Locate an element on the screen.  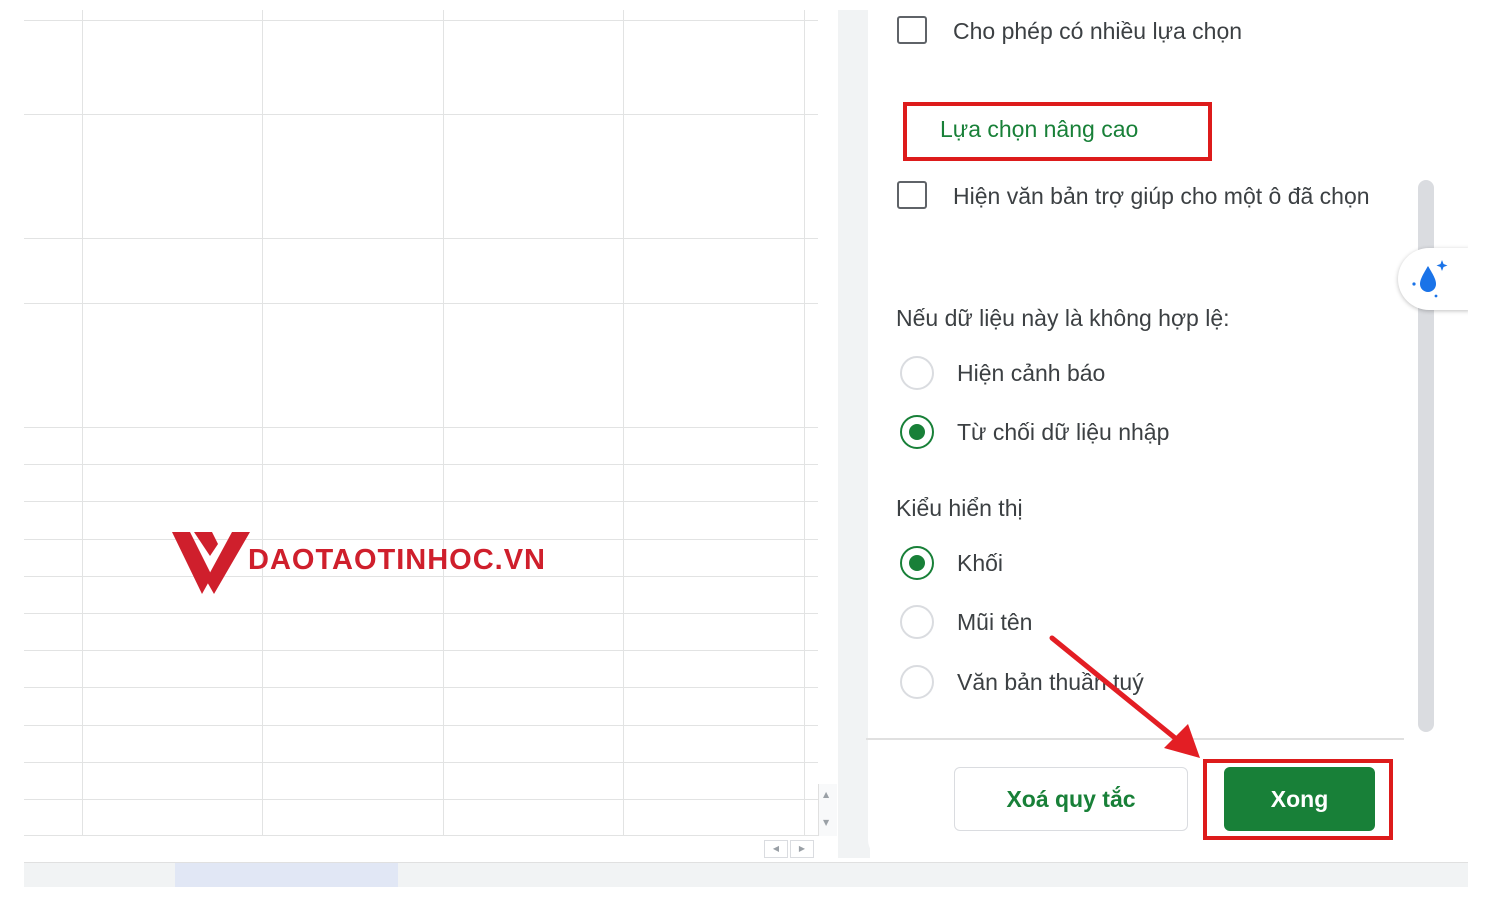
radio-show-warning is located at coordinates (917, 373).